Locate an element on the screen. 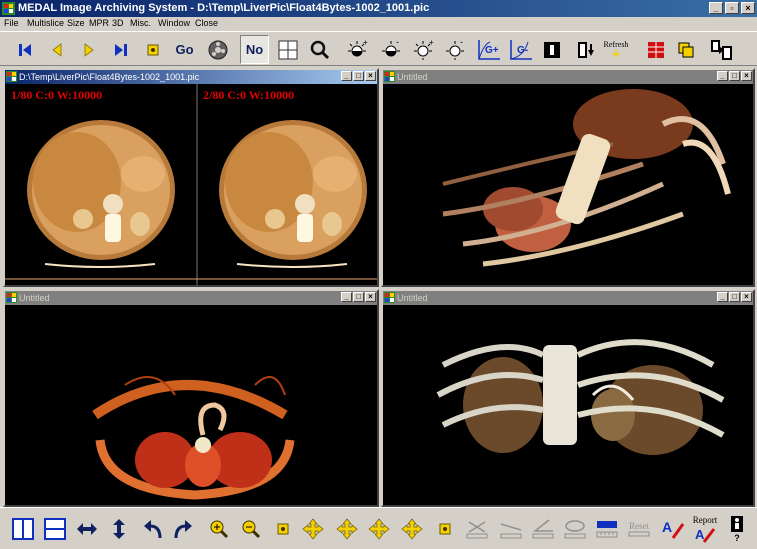 The height and width of the screenshot is (549, 757). arrow-right-icon is located at coordinates (89, 49).